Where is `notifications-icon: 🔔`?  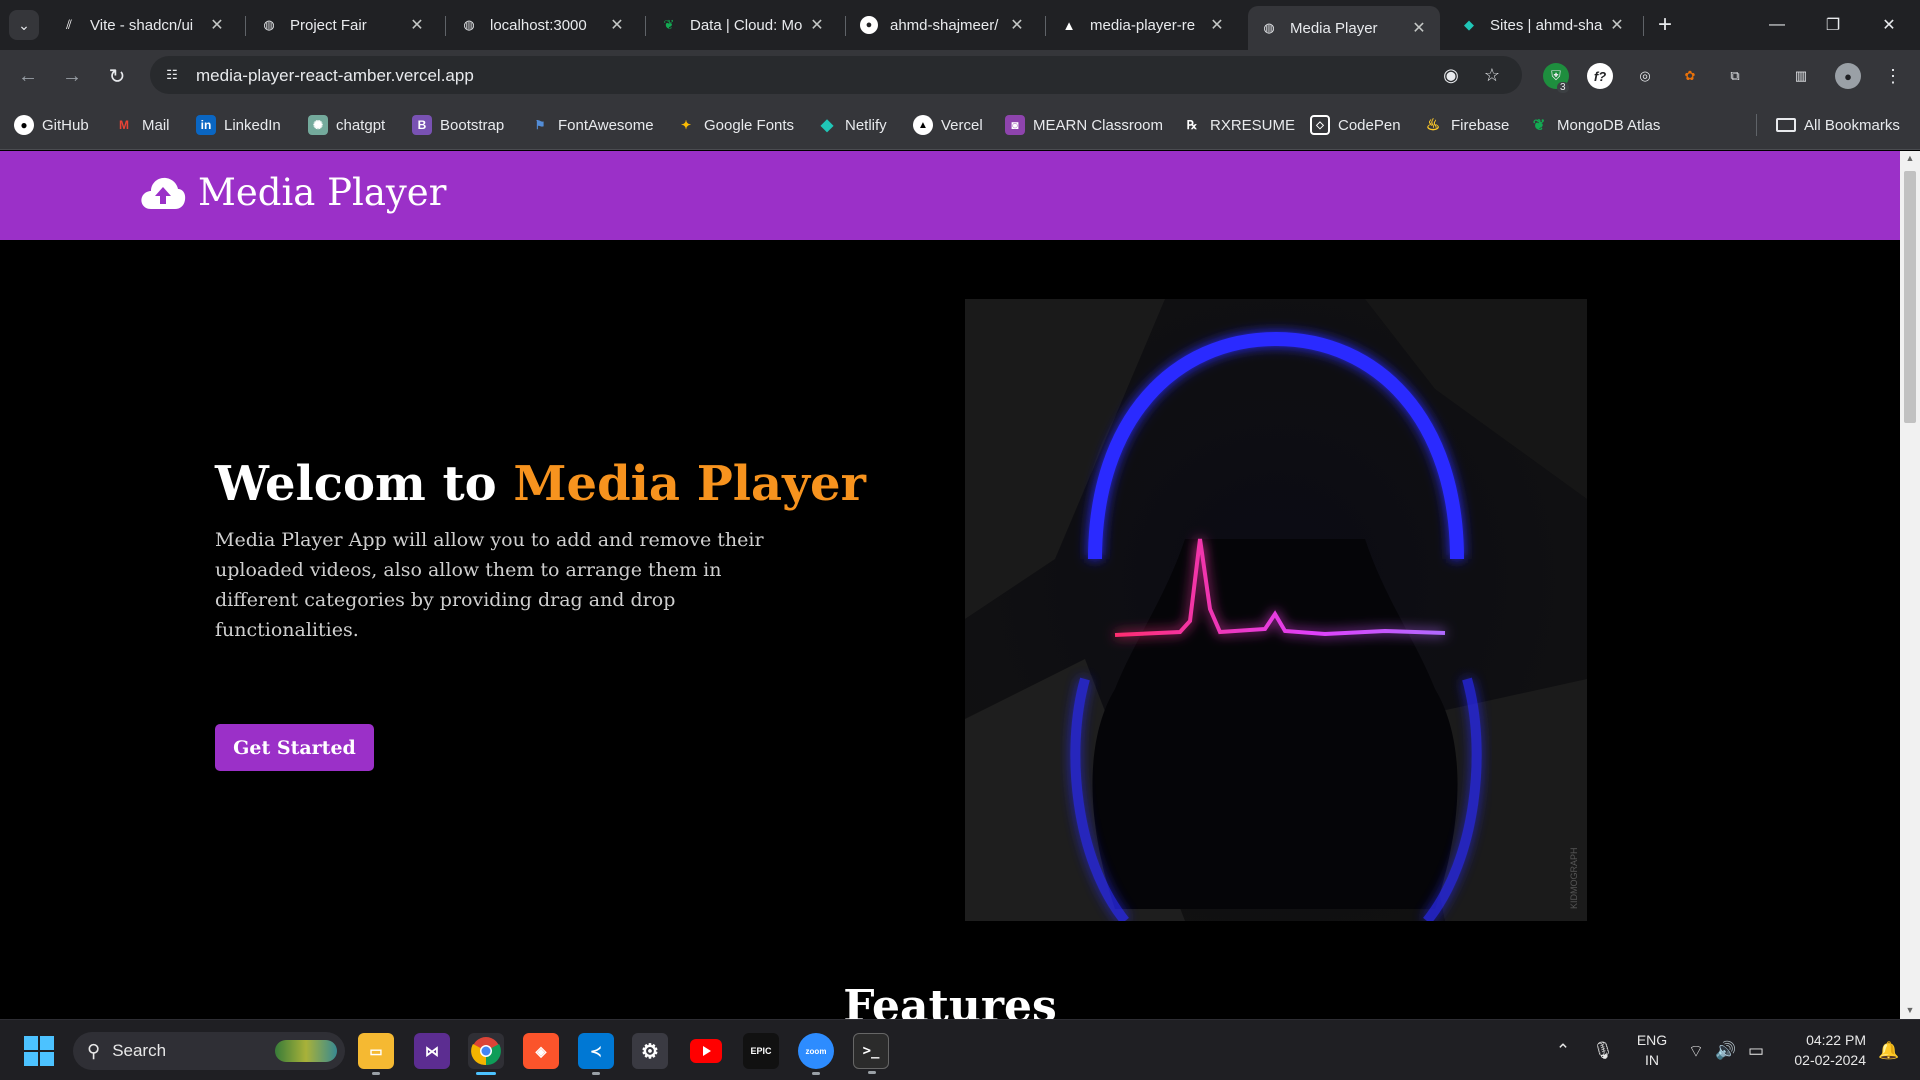 notifications-icon: 🔔 is located at coordinates (1889, 1051).